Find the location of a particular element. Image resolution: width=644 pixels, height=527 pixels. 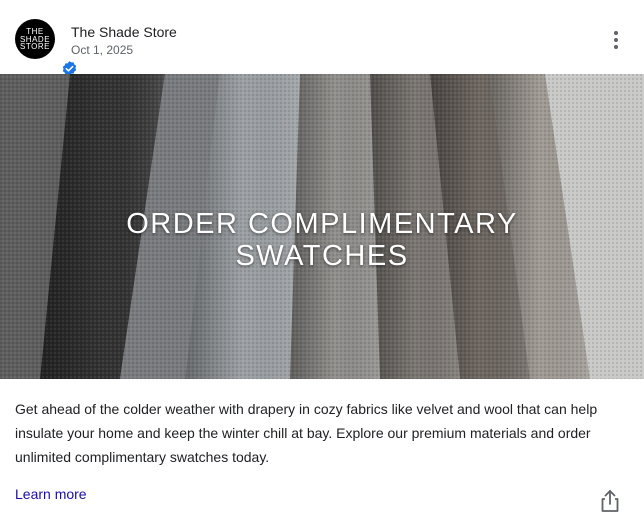

avatar: THE SHADE STORE is located at coordinates (46, 48).